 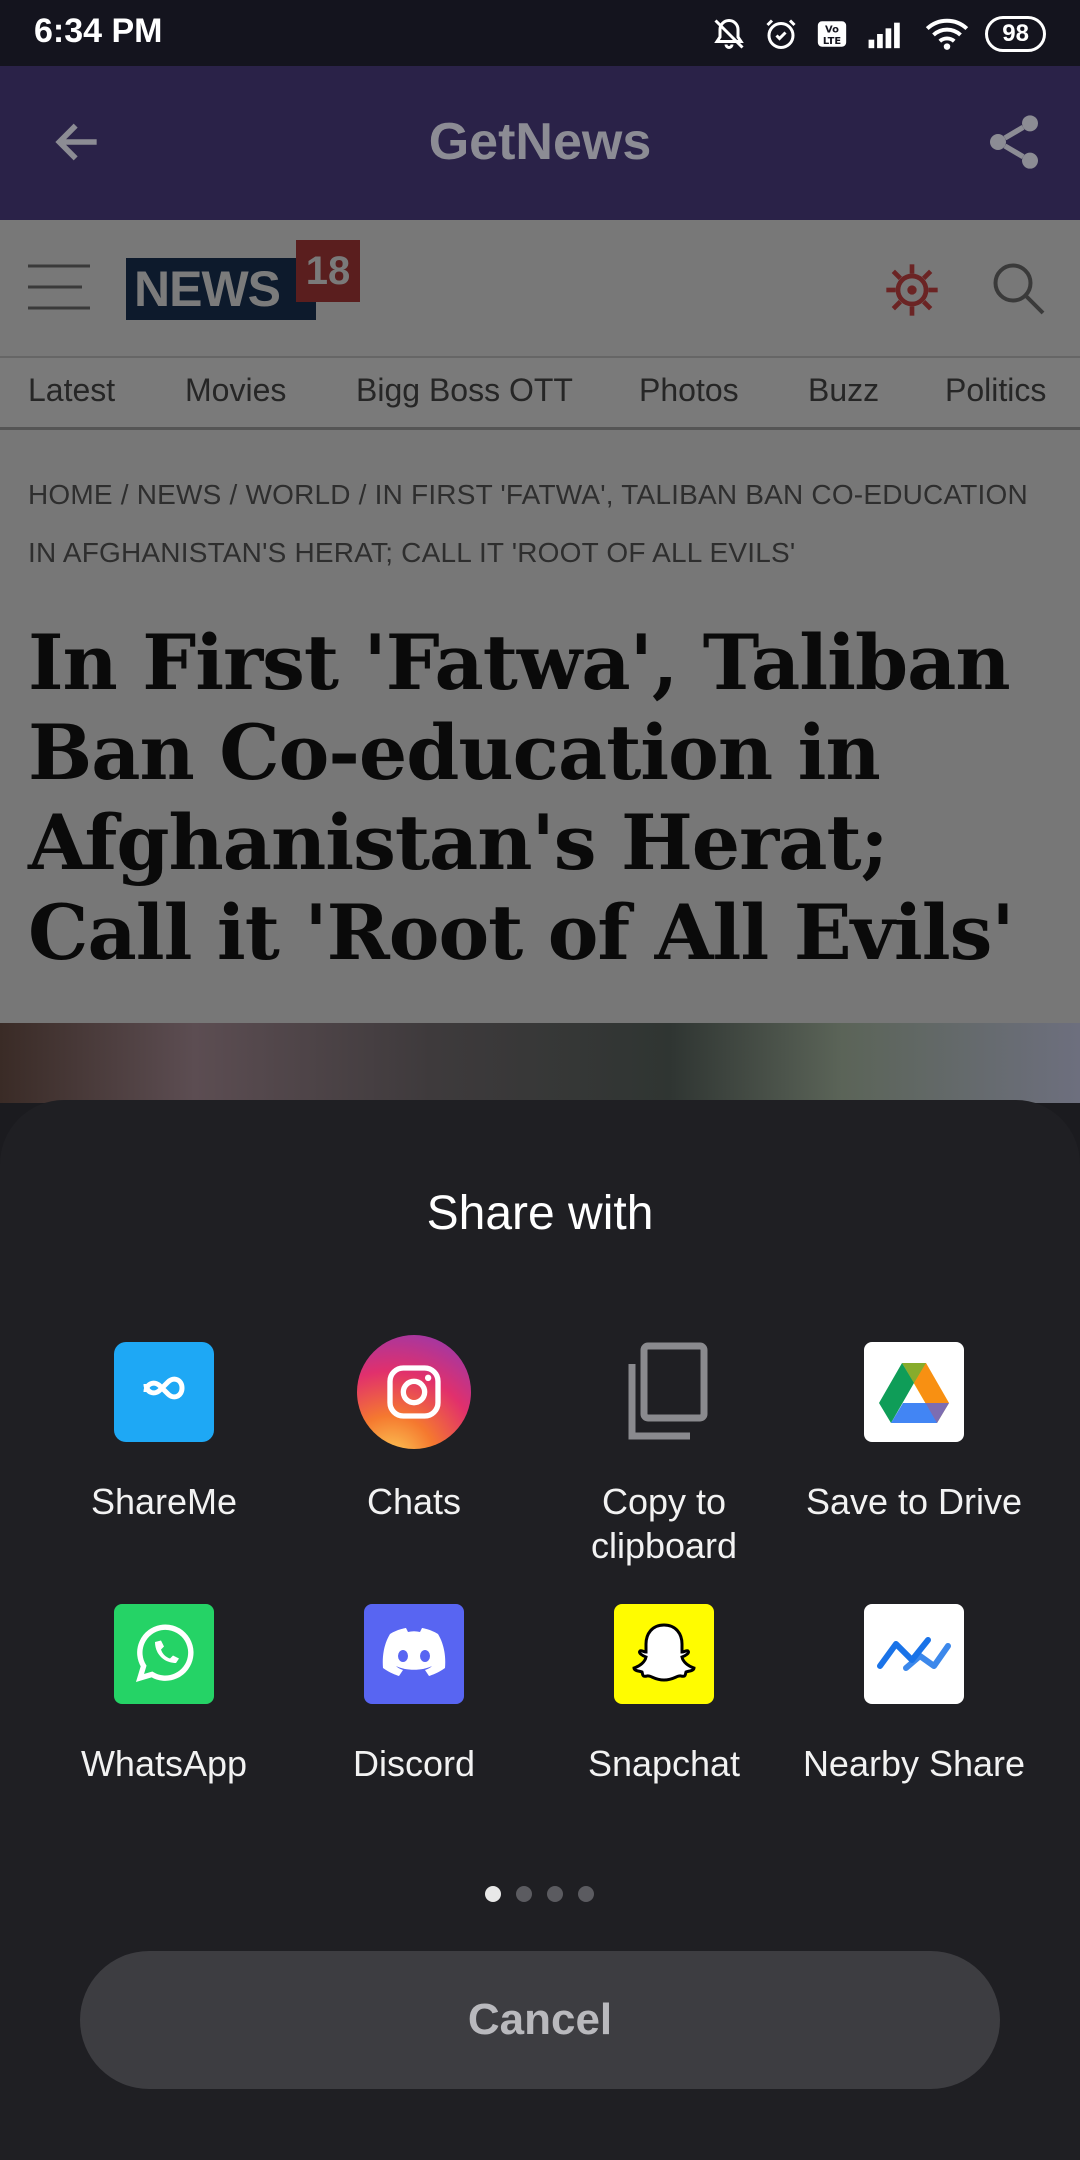 I want to click on status-time: 6:34 PM, so click(x=98, y=31).